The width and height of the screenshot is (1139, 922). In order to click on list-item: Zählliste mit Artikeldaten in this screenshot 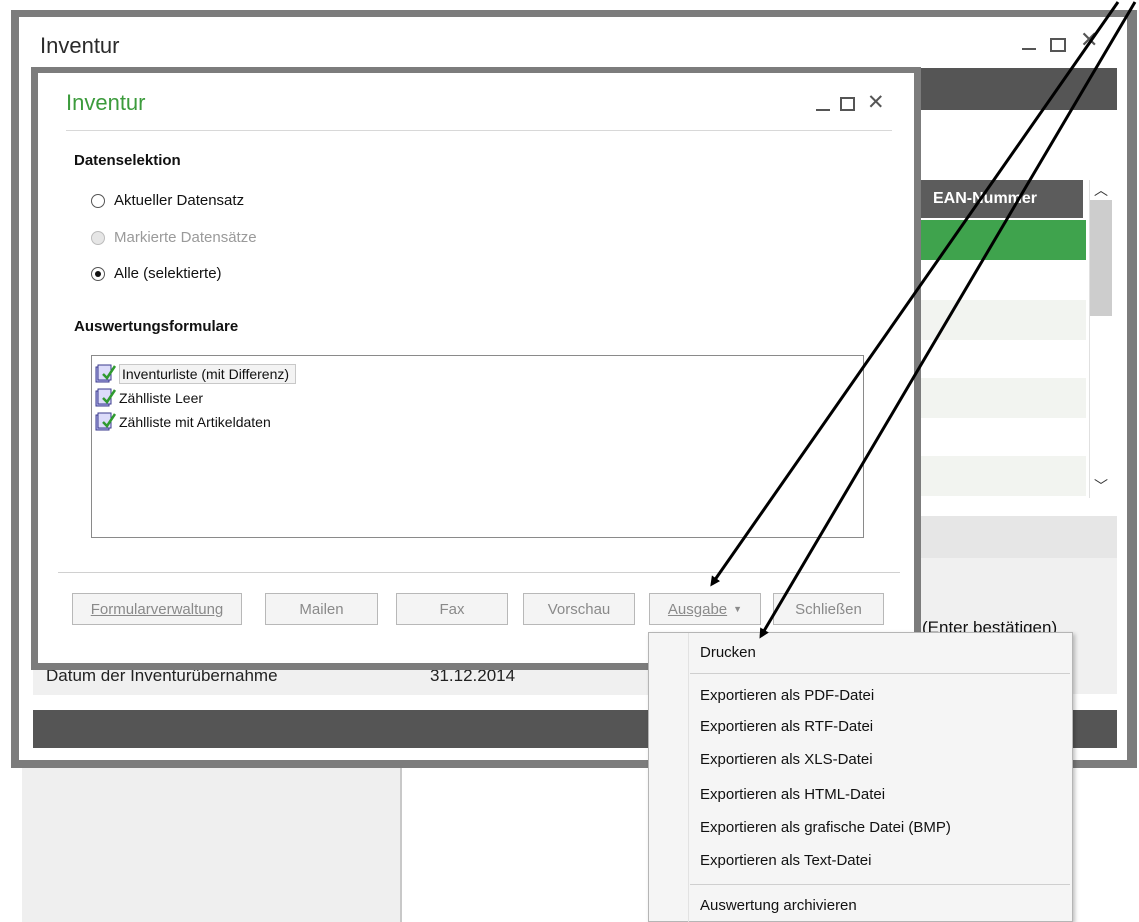, I will do `click(183, 422)`.